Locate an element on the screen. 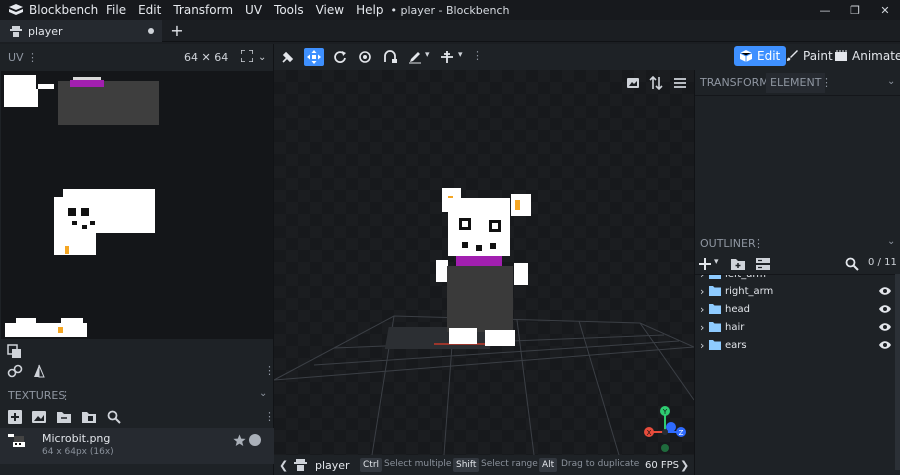 This screenshot has height=475, width=900. properties-menu-icon: ⋮ is located at coordinates (826, 82).